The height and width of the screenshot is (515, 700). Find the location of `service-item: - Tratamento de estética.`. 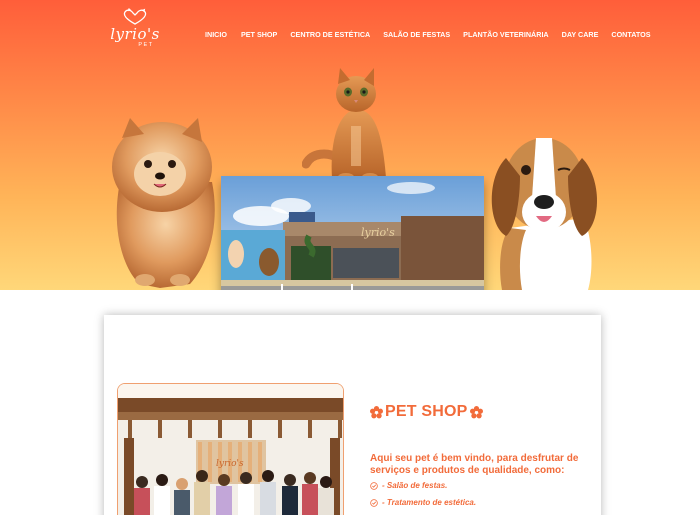

service-item: - Tratamento de estética. is located at coordinates (423, 502).